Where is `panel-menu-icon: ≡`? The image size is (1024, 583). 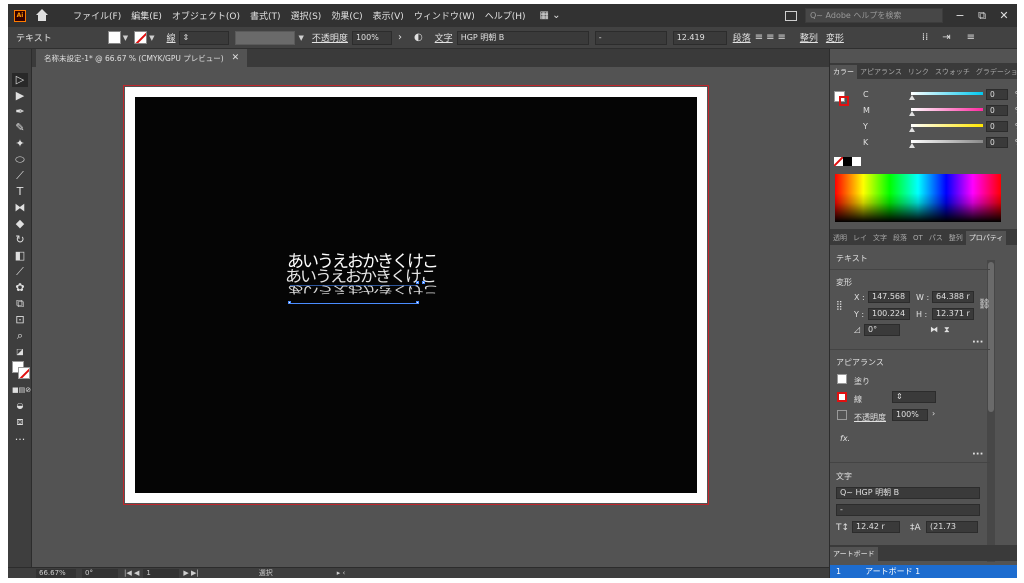 panel-menu-icon: ≡ is located at coordinates (971, 37).